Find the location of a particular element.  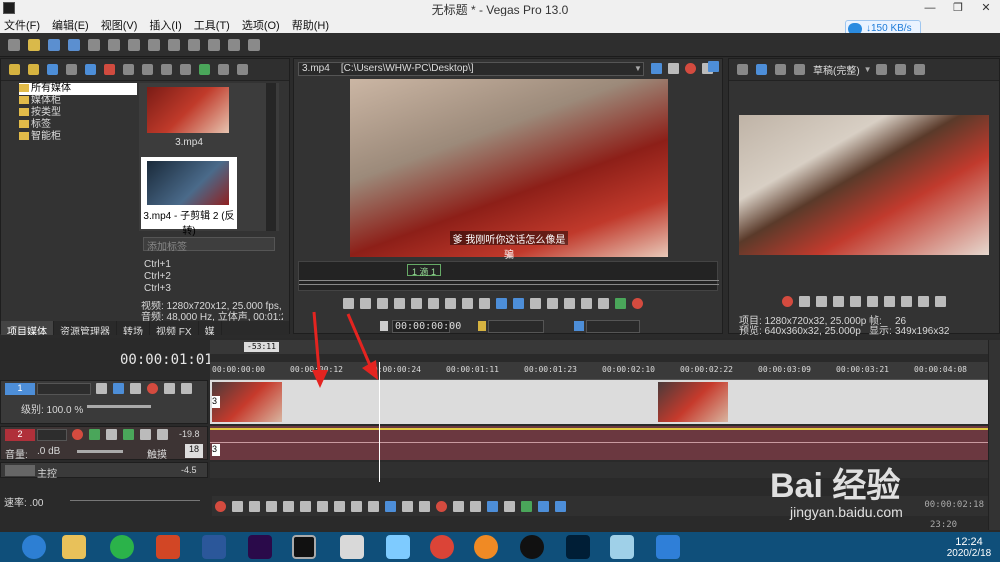

media-list-scrollbar is located at coordinates (271, 157).